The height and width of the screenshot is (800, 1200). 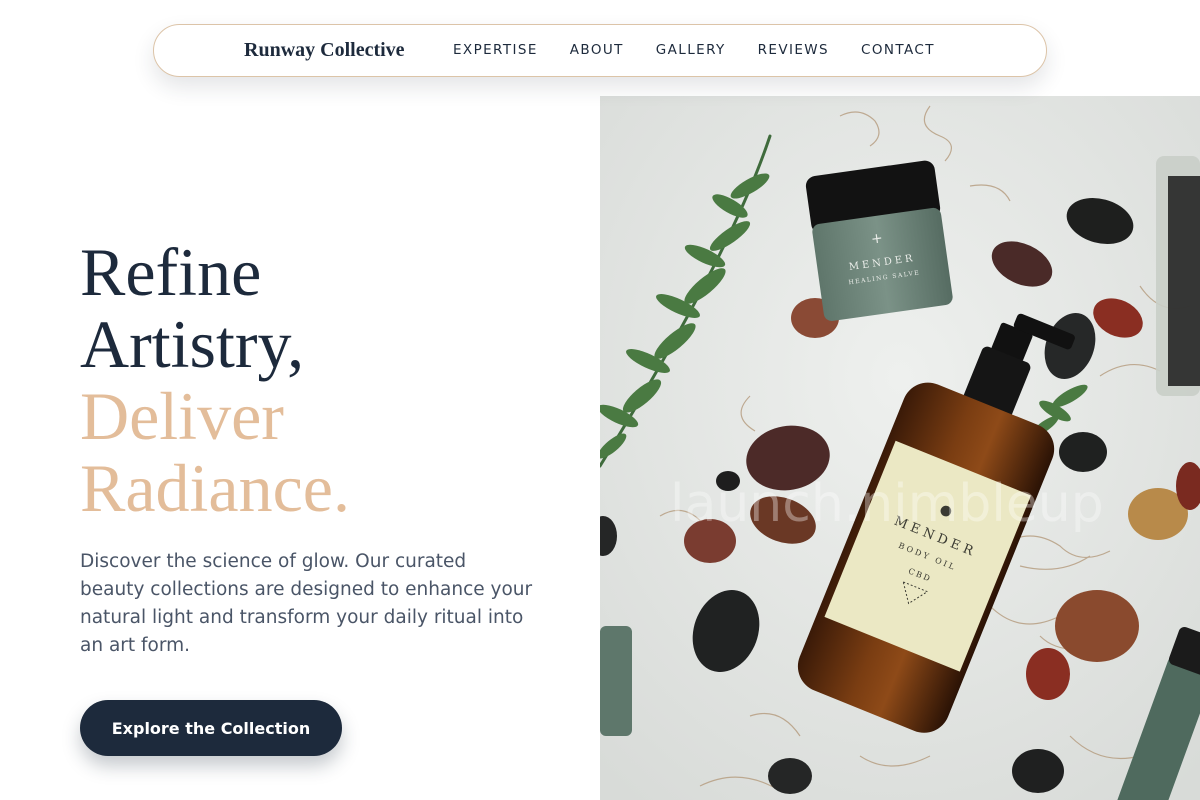 I want to click on nav-link-gallery: GALLERY, so click(x=691, y=50).